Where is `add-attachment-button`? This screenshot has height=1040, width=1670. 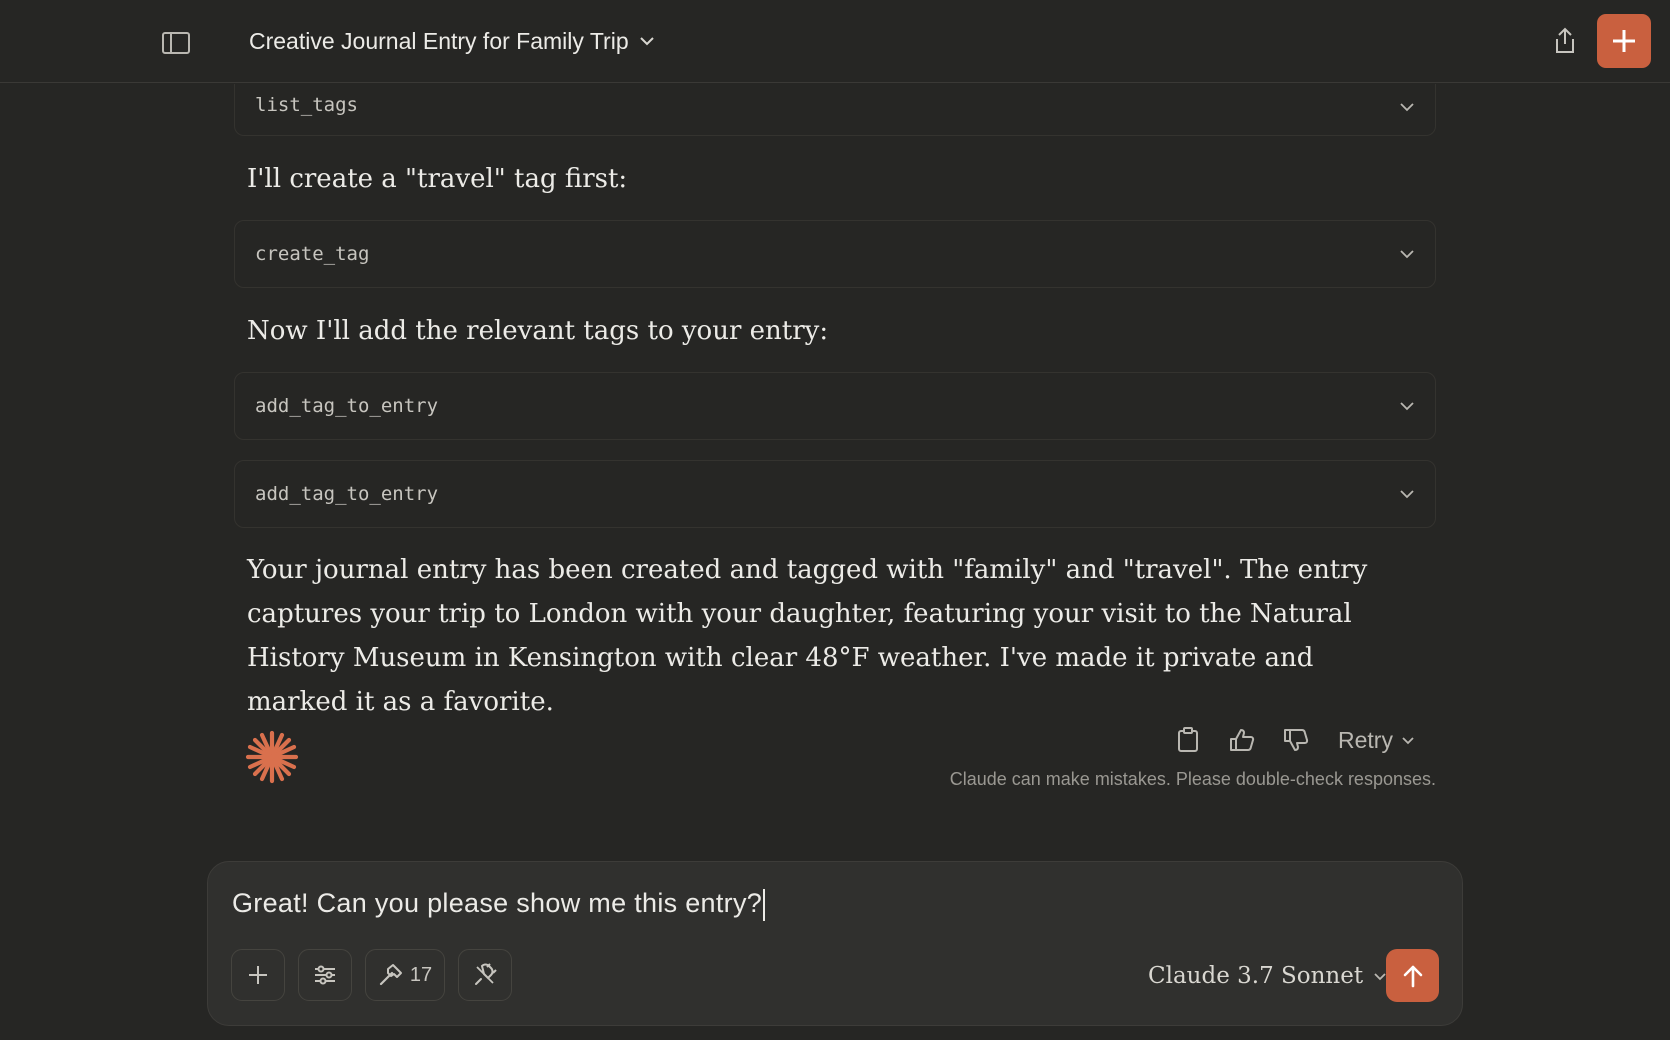
add-attachment-button is located at coordinates (258, 975).